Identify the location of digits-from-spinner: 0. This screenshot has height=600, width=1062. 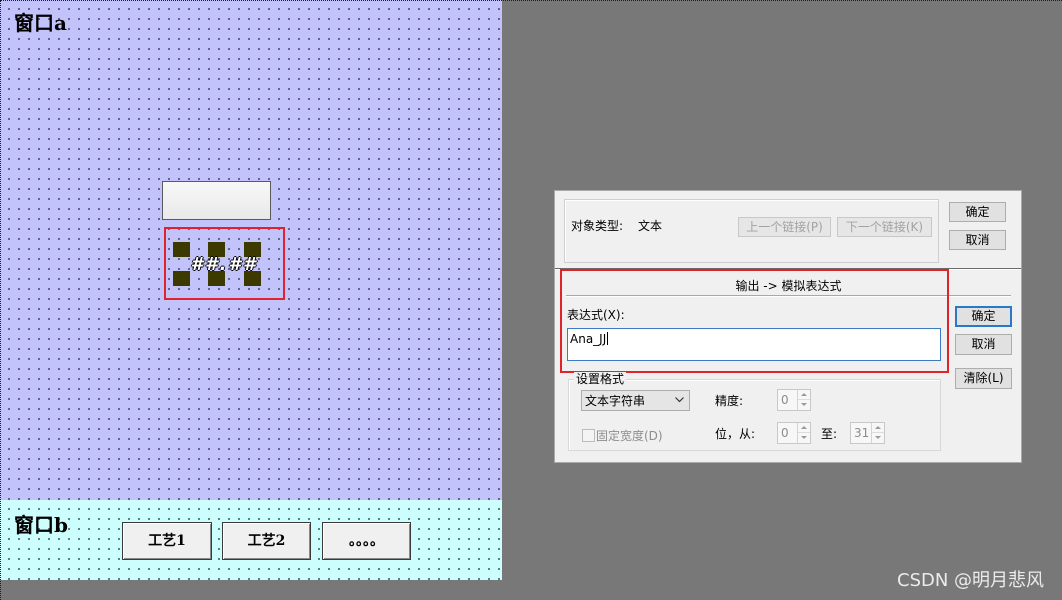
(794, 433).